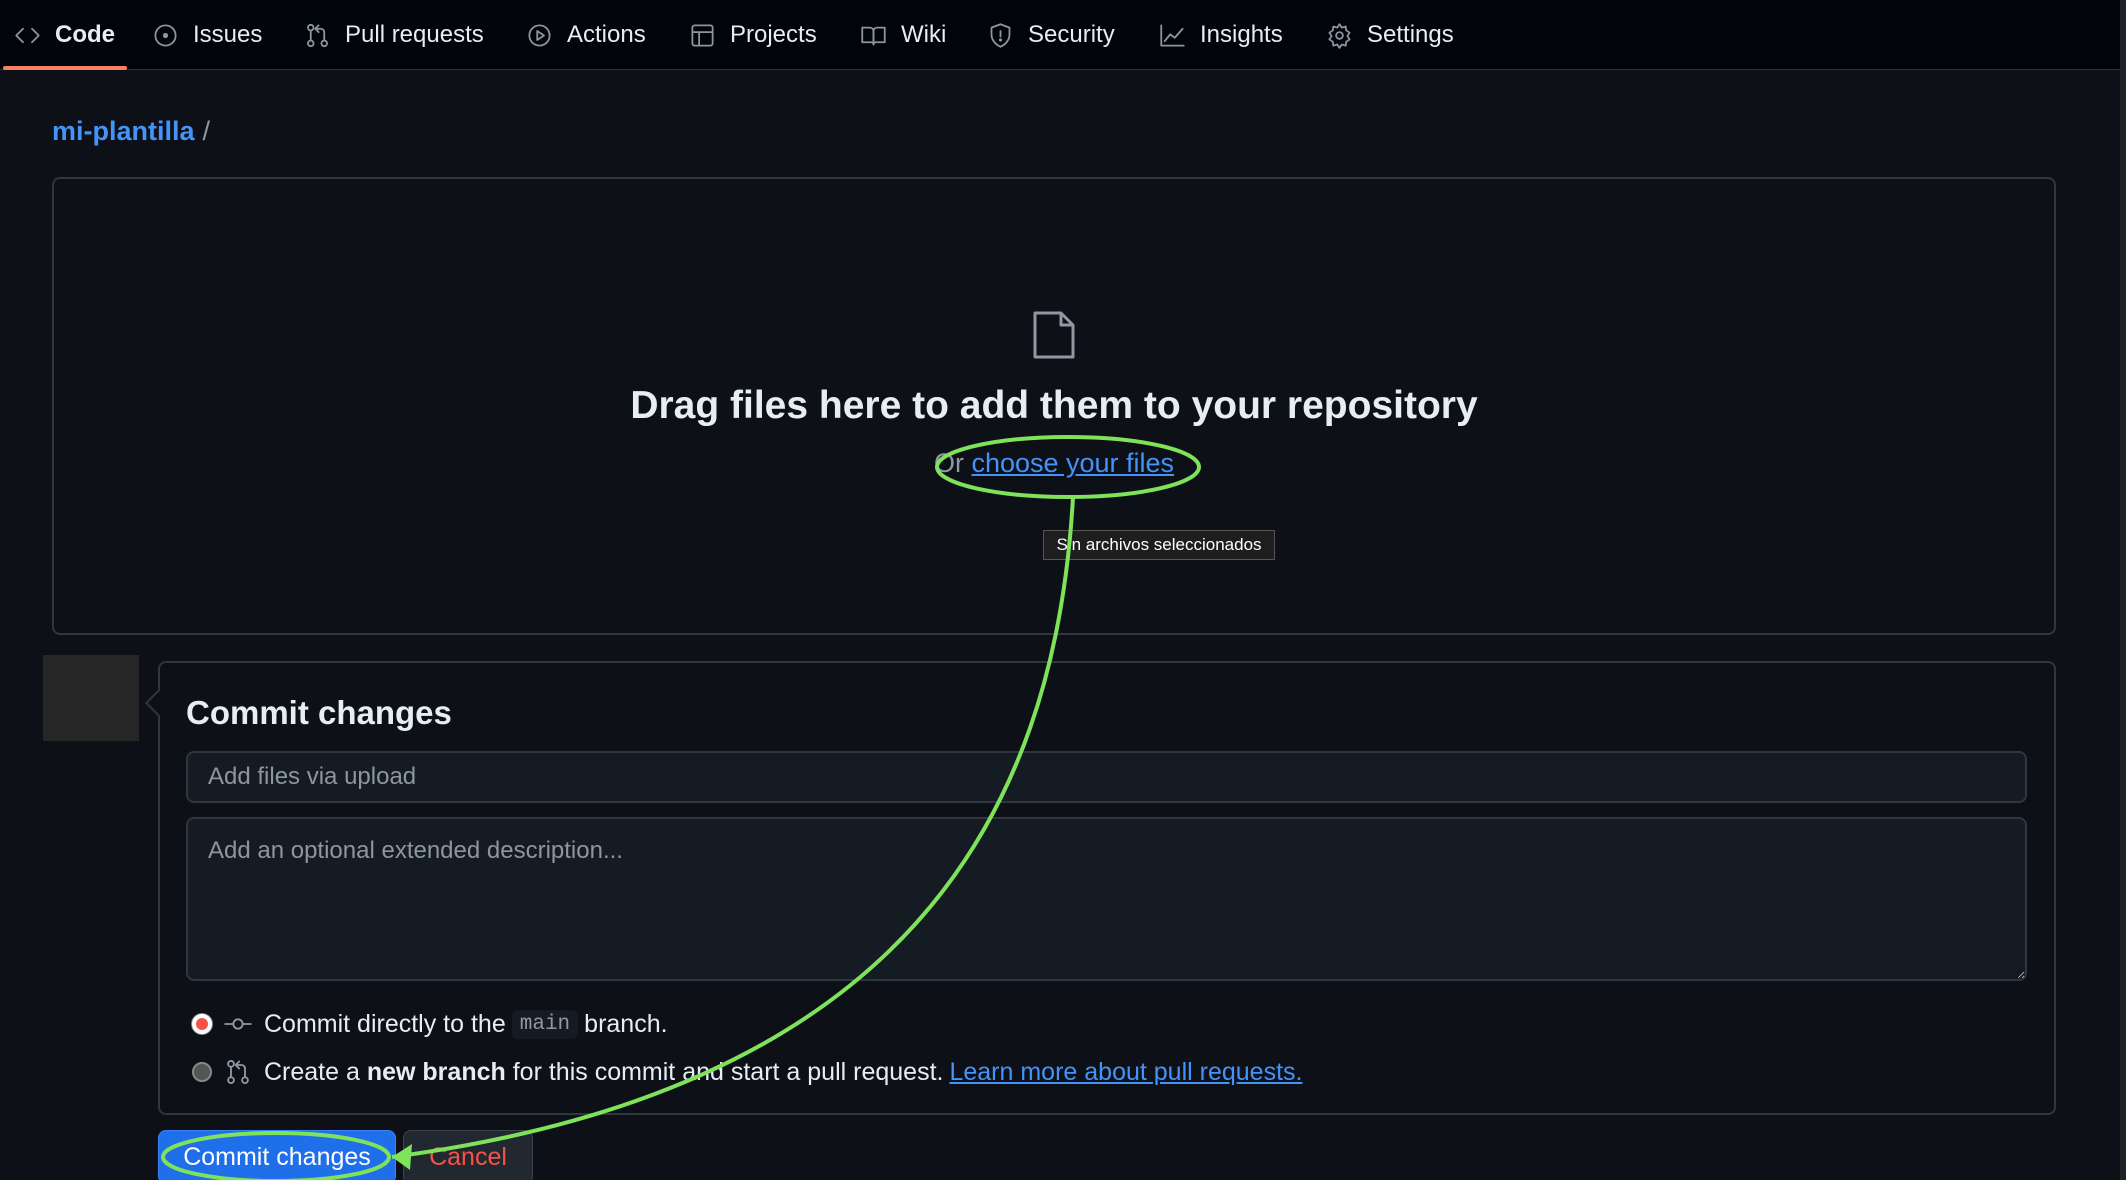  I want to click on tab-settings: Settings, so click(1390, 35).